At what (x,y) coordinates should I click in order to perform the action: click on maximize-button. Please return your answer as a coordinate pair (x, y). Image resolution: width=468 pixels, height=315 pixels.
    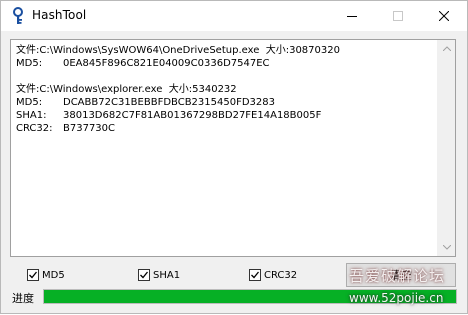
    Looking at the image, I should click on (398, 16).